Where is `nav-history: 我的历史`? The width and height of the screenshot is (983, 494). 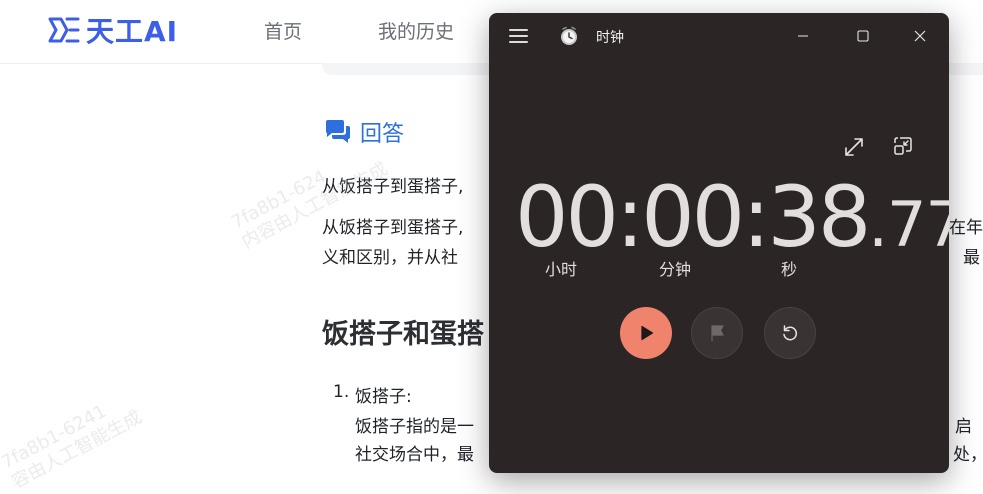 nav-history: 我的历史 is located at coordinates (416, 30).